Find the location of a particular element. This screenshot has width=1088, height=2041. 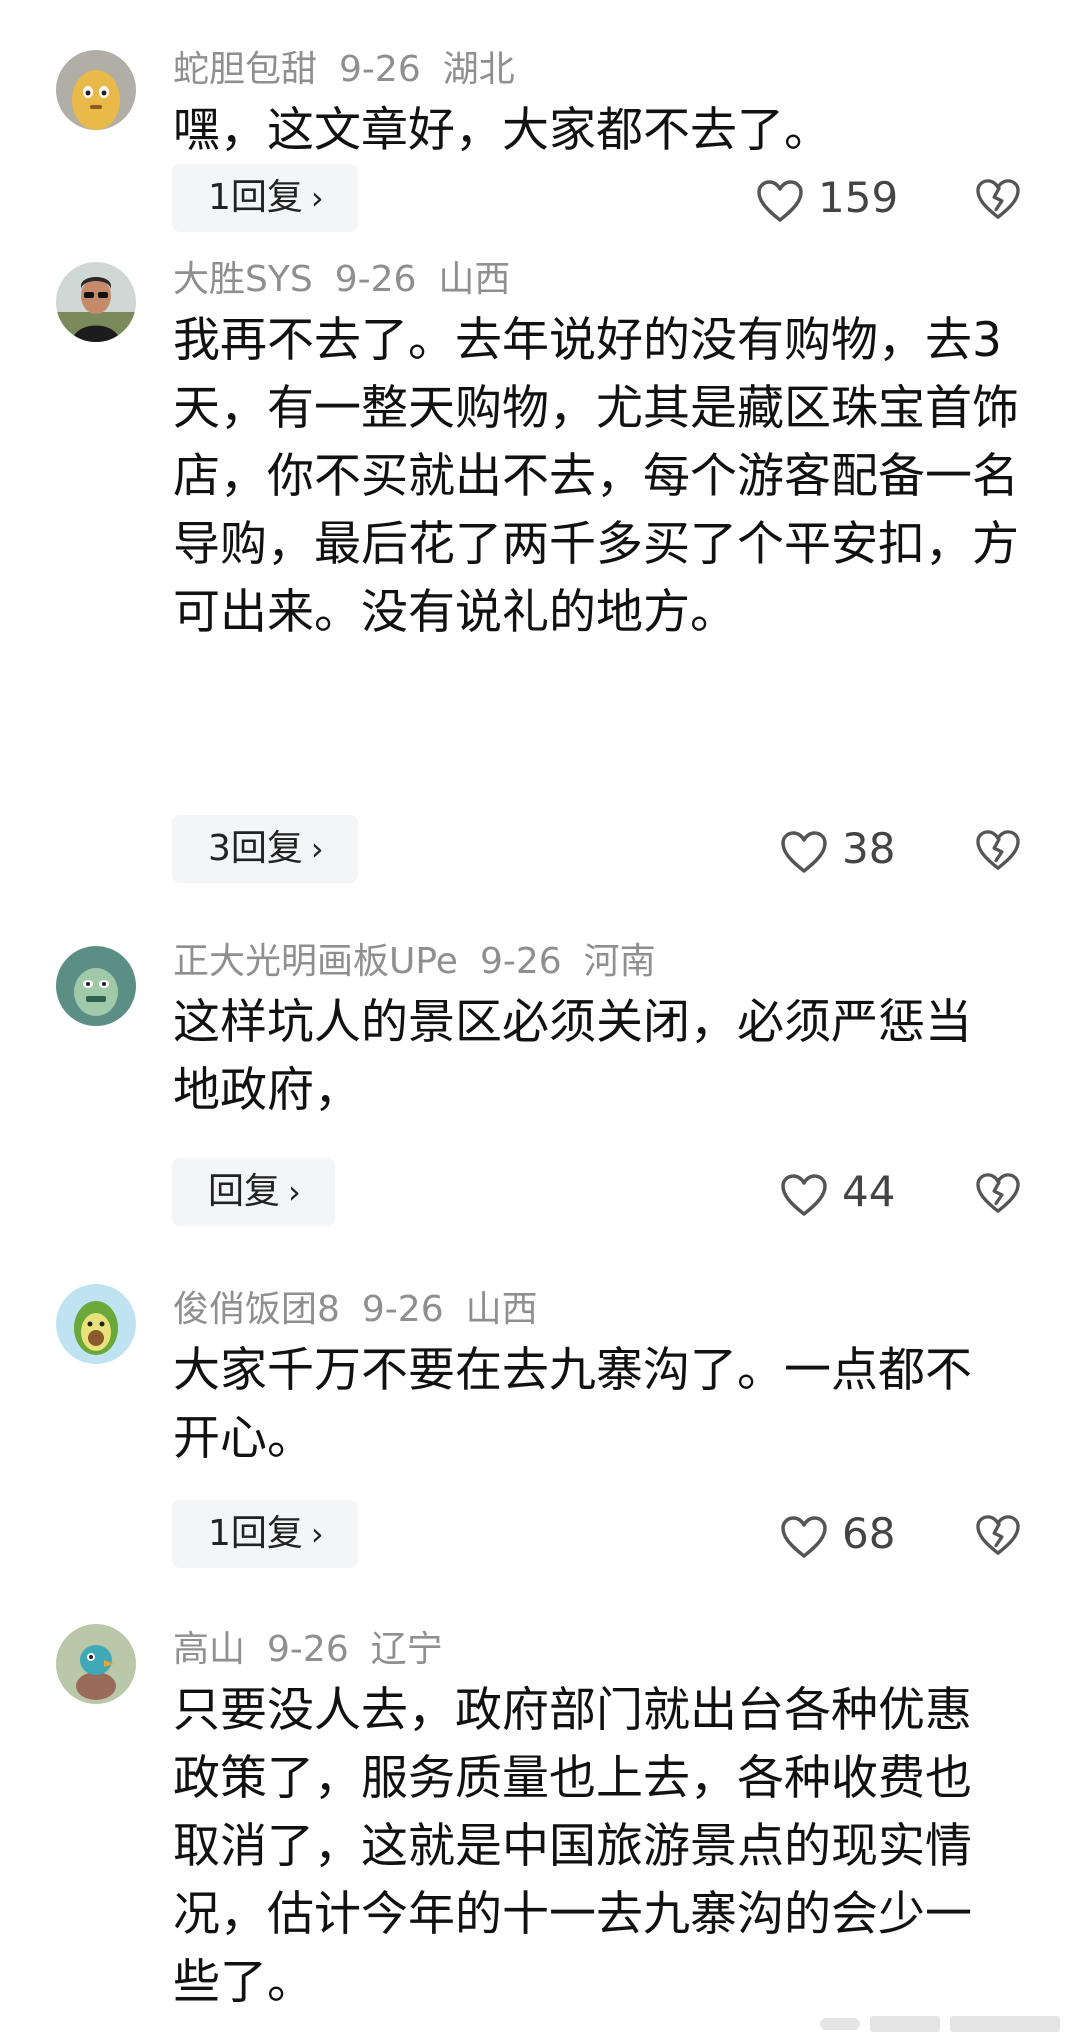

like-count: 38 is located at coordinates (869, 848).